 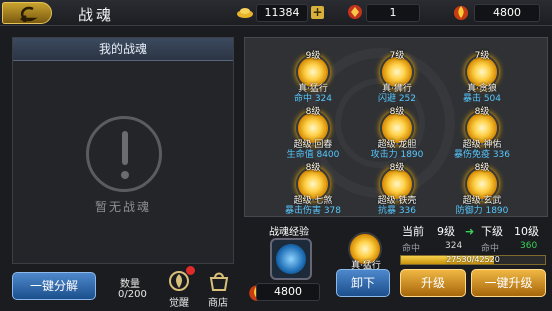 What do you see at coordinates (398, 129) in the screenshot?
I see `soul-slot: 8级 超级·龙胆 攻击力 1890` at bounding box center [398, 129].